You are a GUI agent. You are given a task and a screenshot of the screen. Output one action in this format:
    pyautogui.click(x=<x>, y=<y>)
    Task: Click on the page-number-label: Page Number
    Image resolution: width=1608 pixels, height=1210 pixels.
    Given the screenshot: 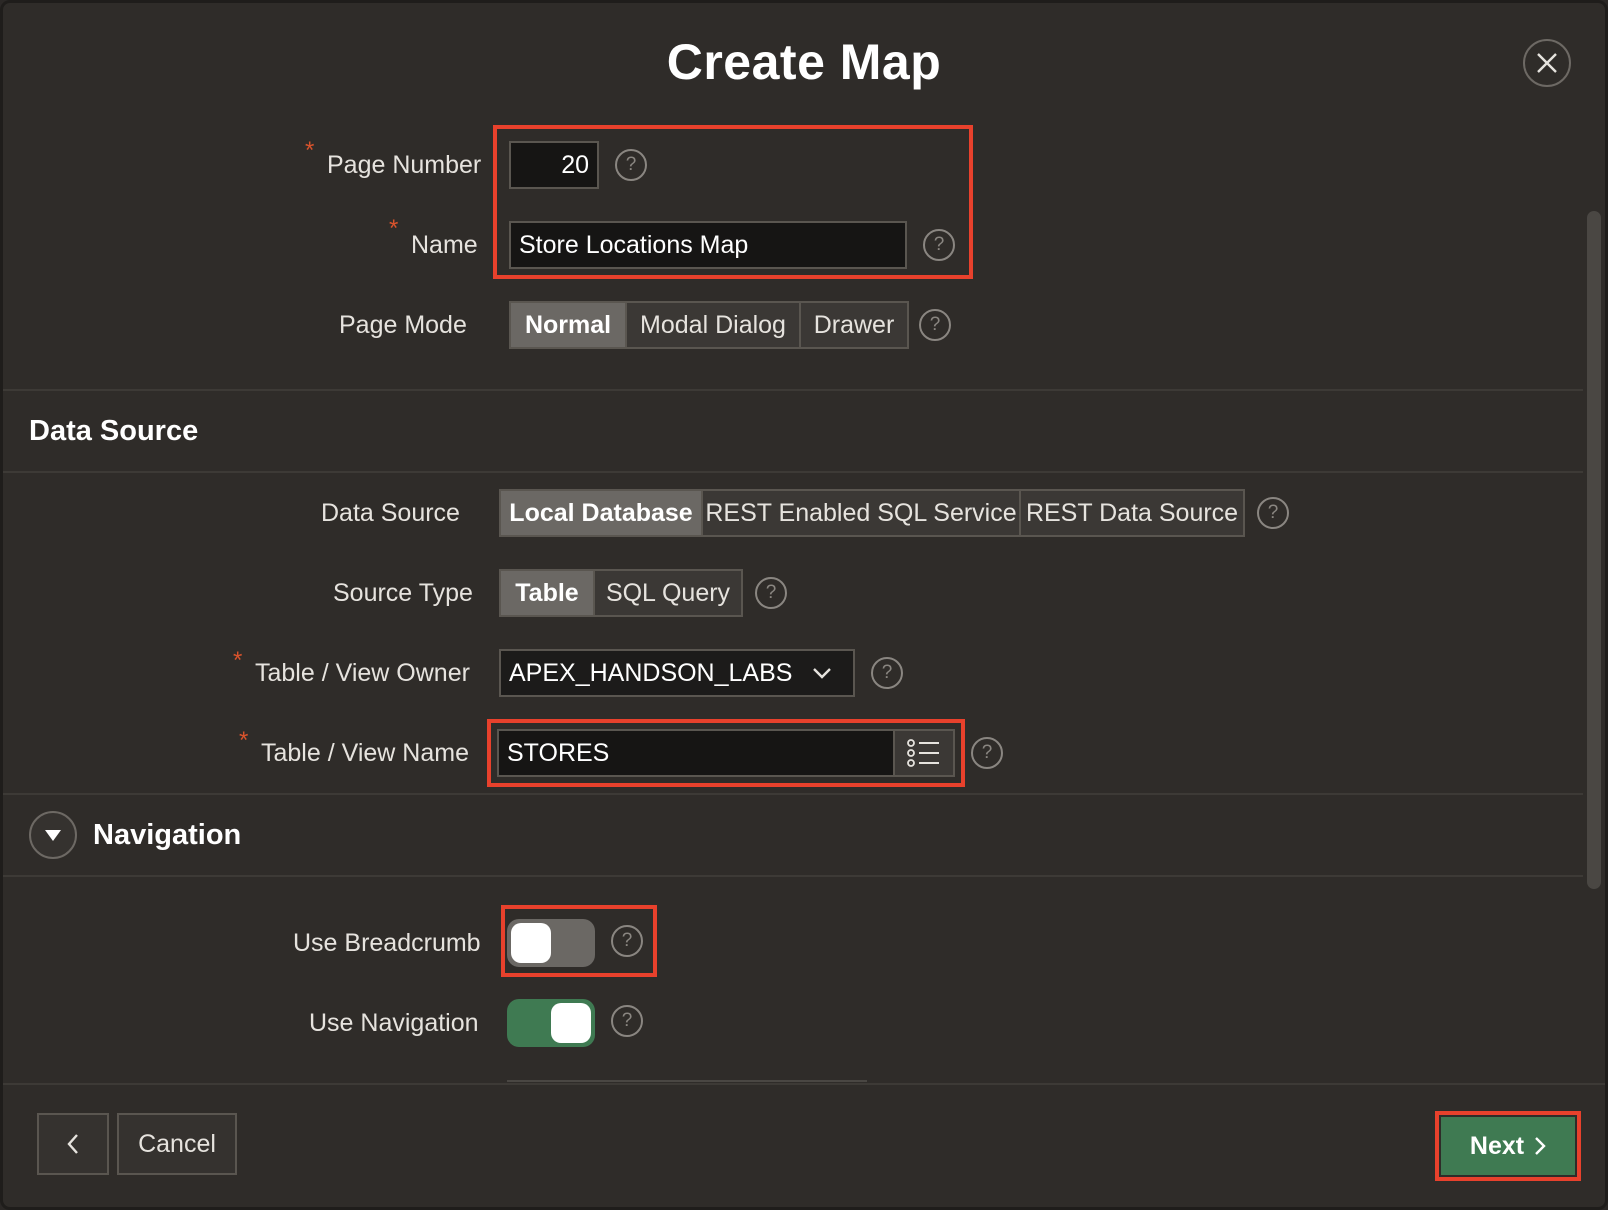 What is the action you would take?
    pyautogui.click(x=404, y=165)
    